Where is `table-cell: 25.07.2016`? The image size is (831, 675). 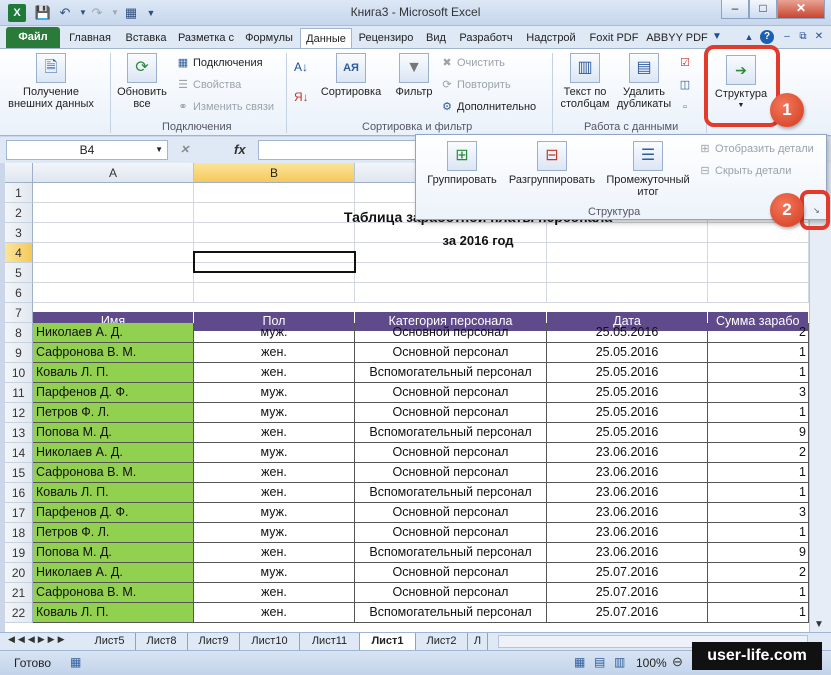 table-cell: 25.07.2016 is located at coordinates (627, 593).